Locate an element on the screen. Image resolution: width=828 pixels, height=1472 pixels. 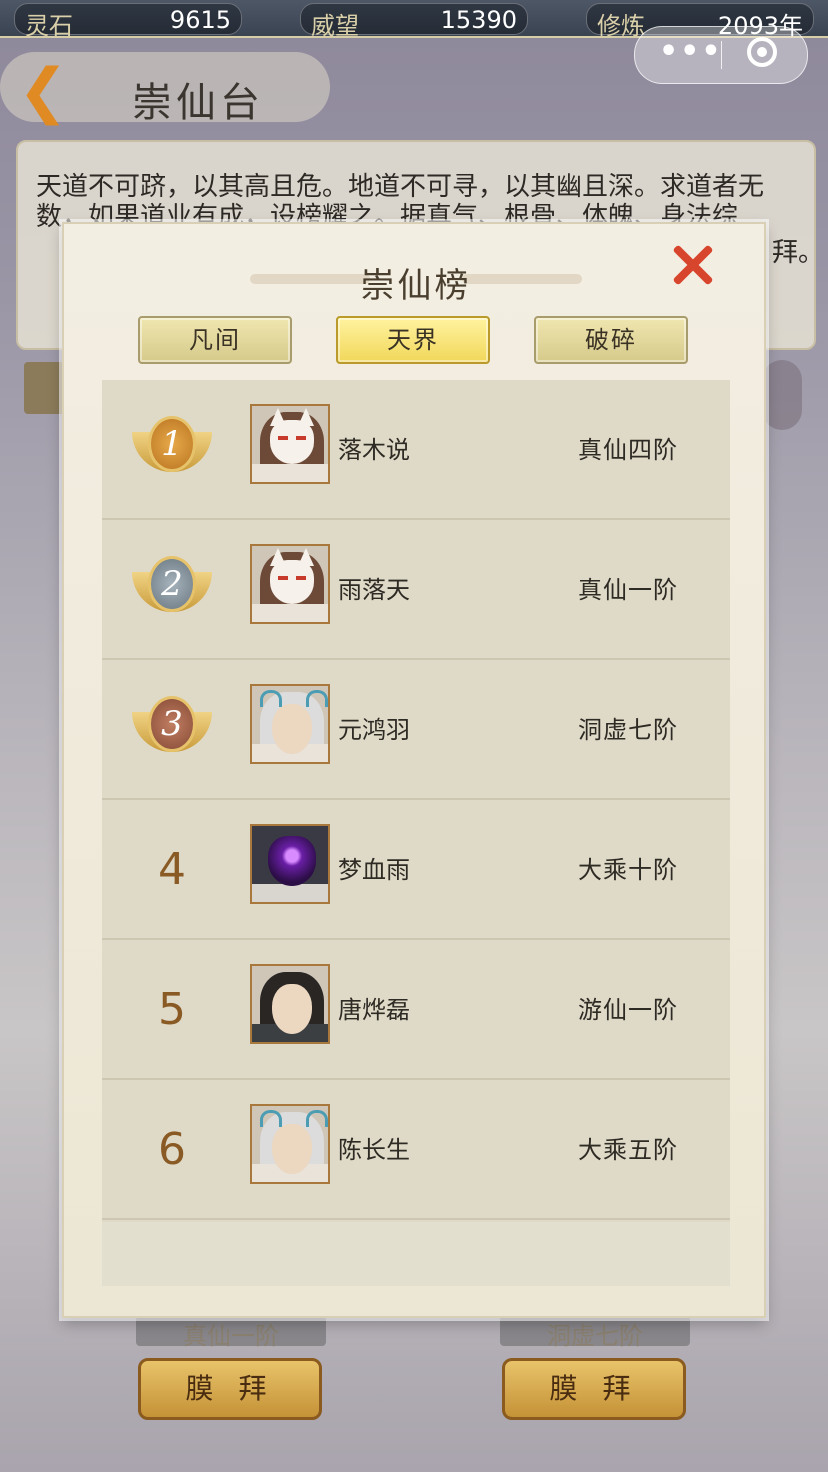
ranking-row: 1 落木说 真仙四阶 is located at coordinates (416, 450).